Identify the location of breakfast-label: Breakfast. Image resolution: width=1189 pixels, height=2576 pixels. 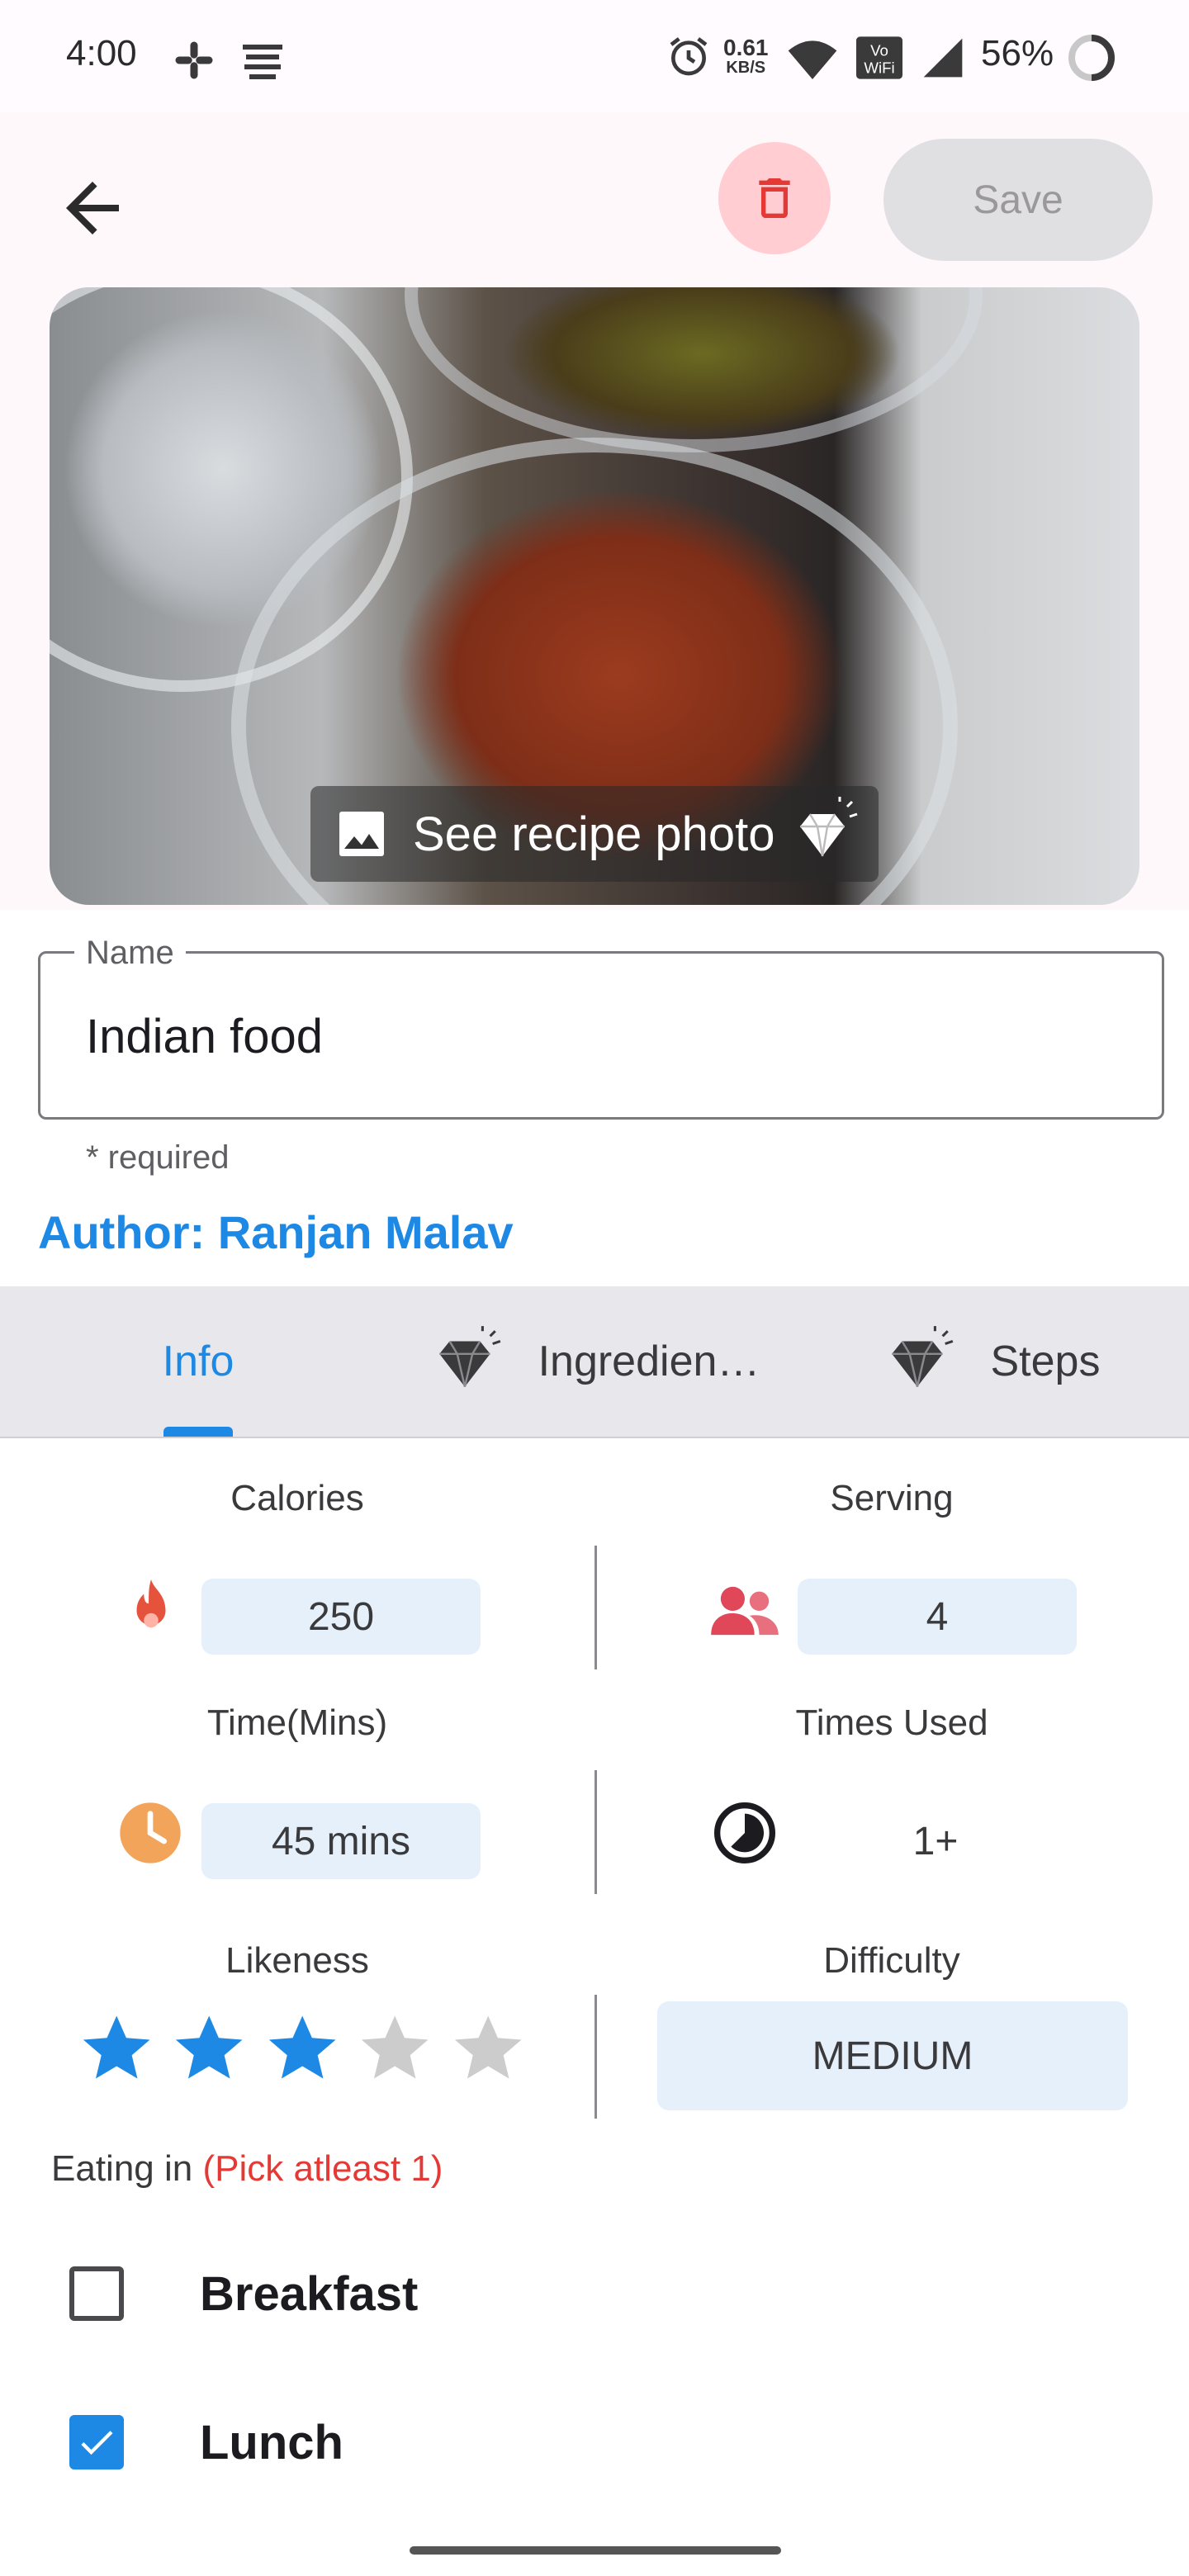
(309, 2293).